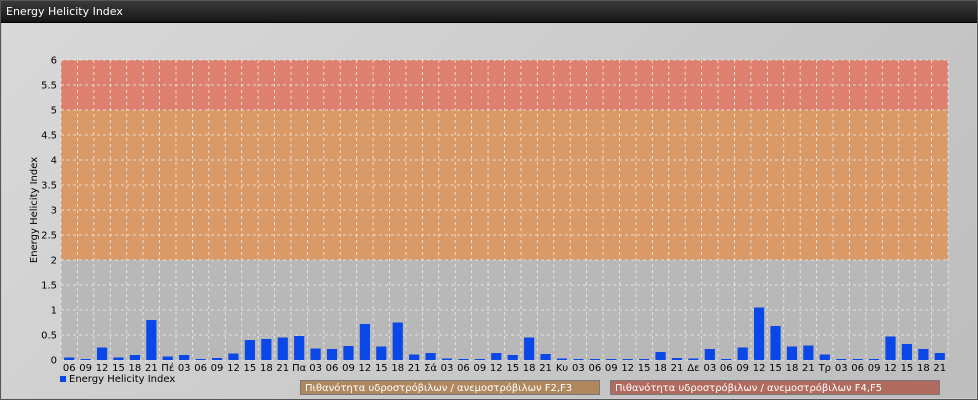  Describe the element at coordinates (167, 368) in the screenshot. I see `x-tick-label: Πέ` at that location.